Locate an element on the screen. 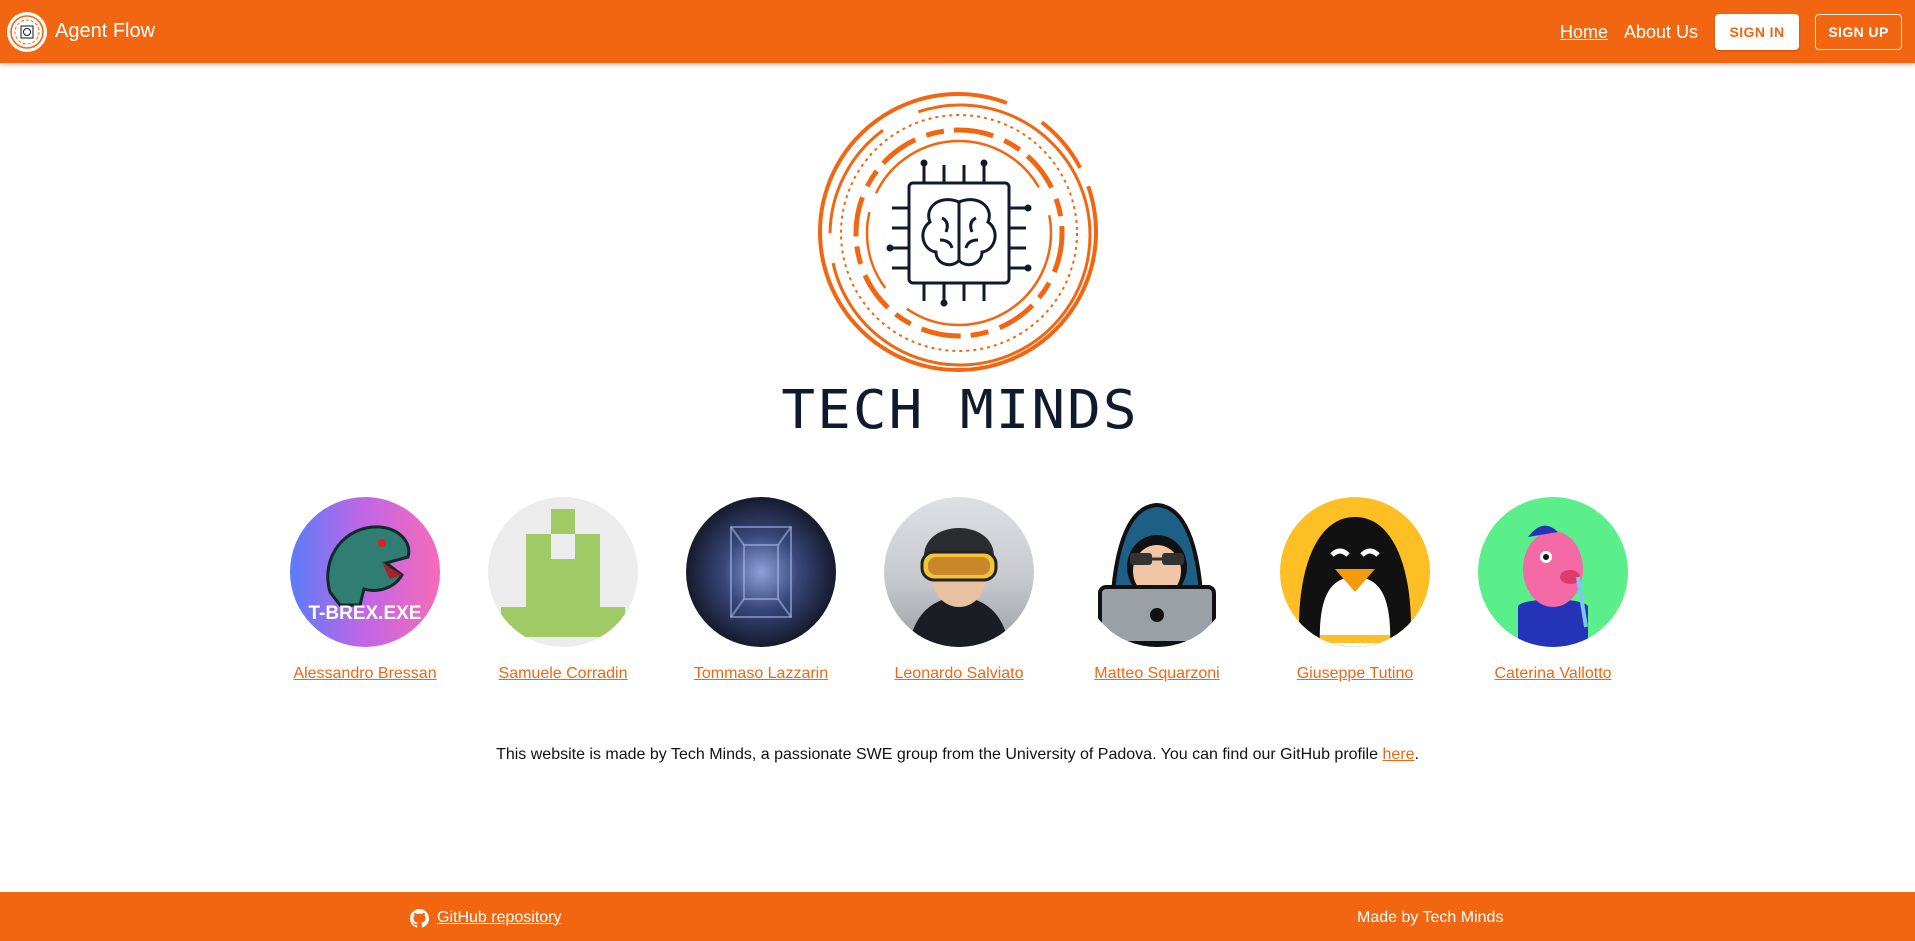 Image resolution: width=1915 pixels, height=941 pixels. avatar: T-BREX.EXE is located at coordinates (365, 572).